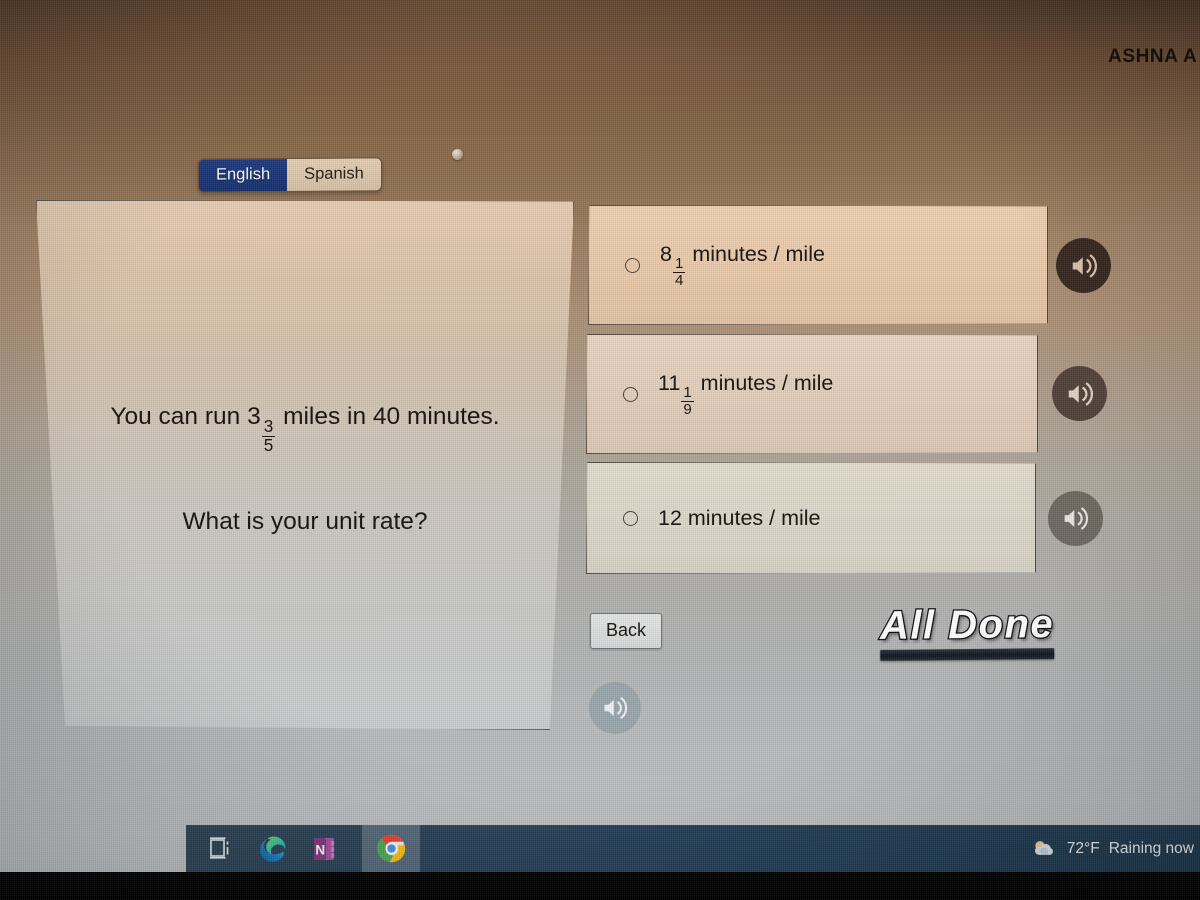 Image resolution: width=1200 pixels, height=900 pixels. I want to click on all-done-underline, so click(967, 655).